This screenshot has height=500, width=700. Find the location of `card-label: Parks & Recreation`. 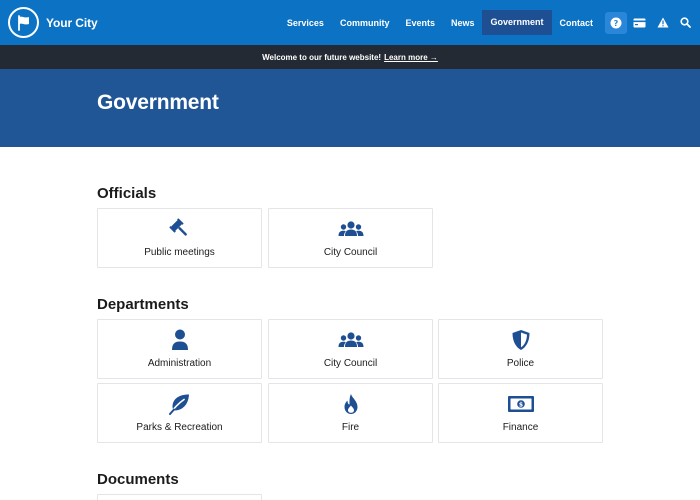

card-label: Parks & Recreation is located at coordinates (179, 427).